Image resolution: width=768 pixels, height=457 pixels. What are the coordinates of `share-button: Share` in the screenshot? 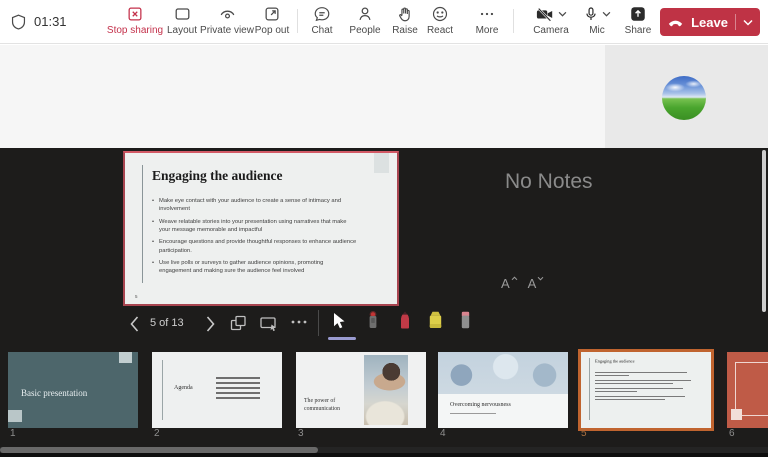 It's located at (638, 20).